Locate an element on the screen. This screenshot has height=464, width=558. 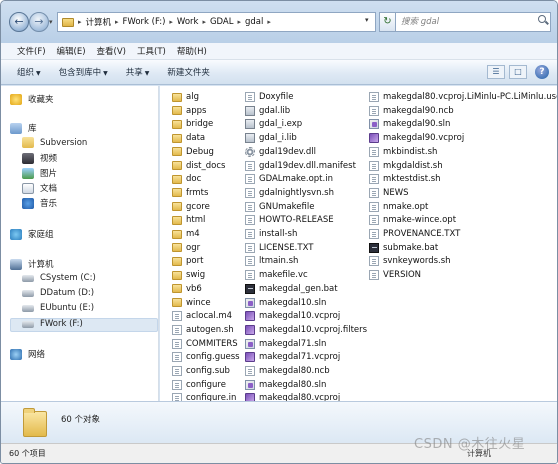
file-item: apps is located at coordinates (189, 111).